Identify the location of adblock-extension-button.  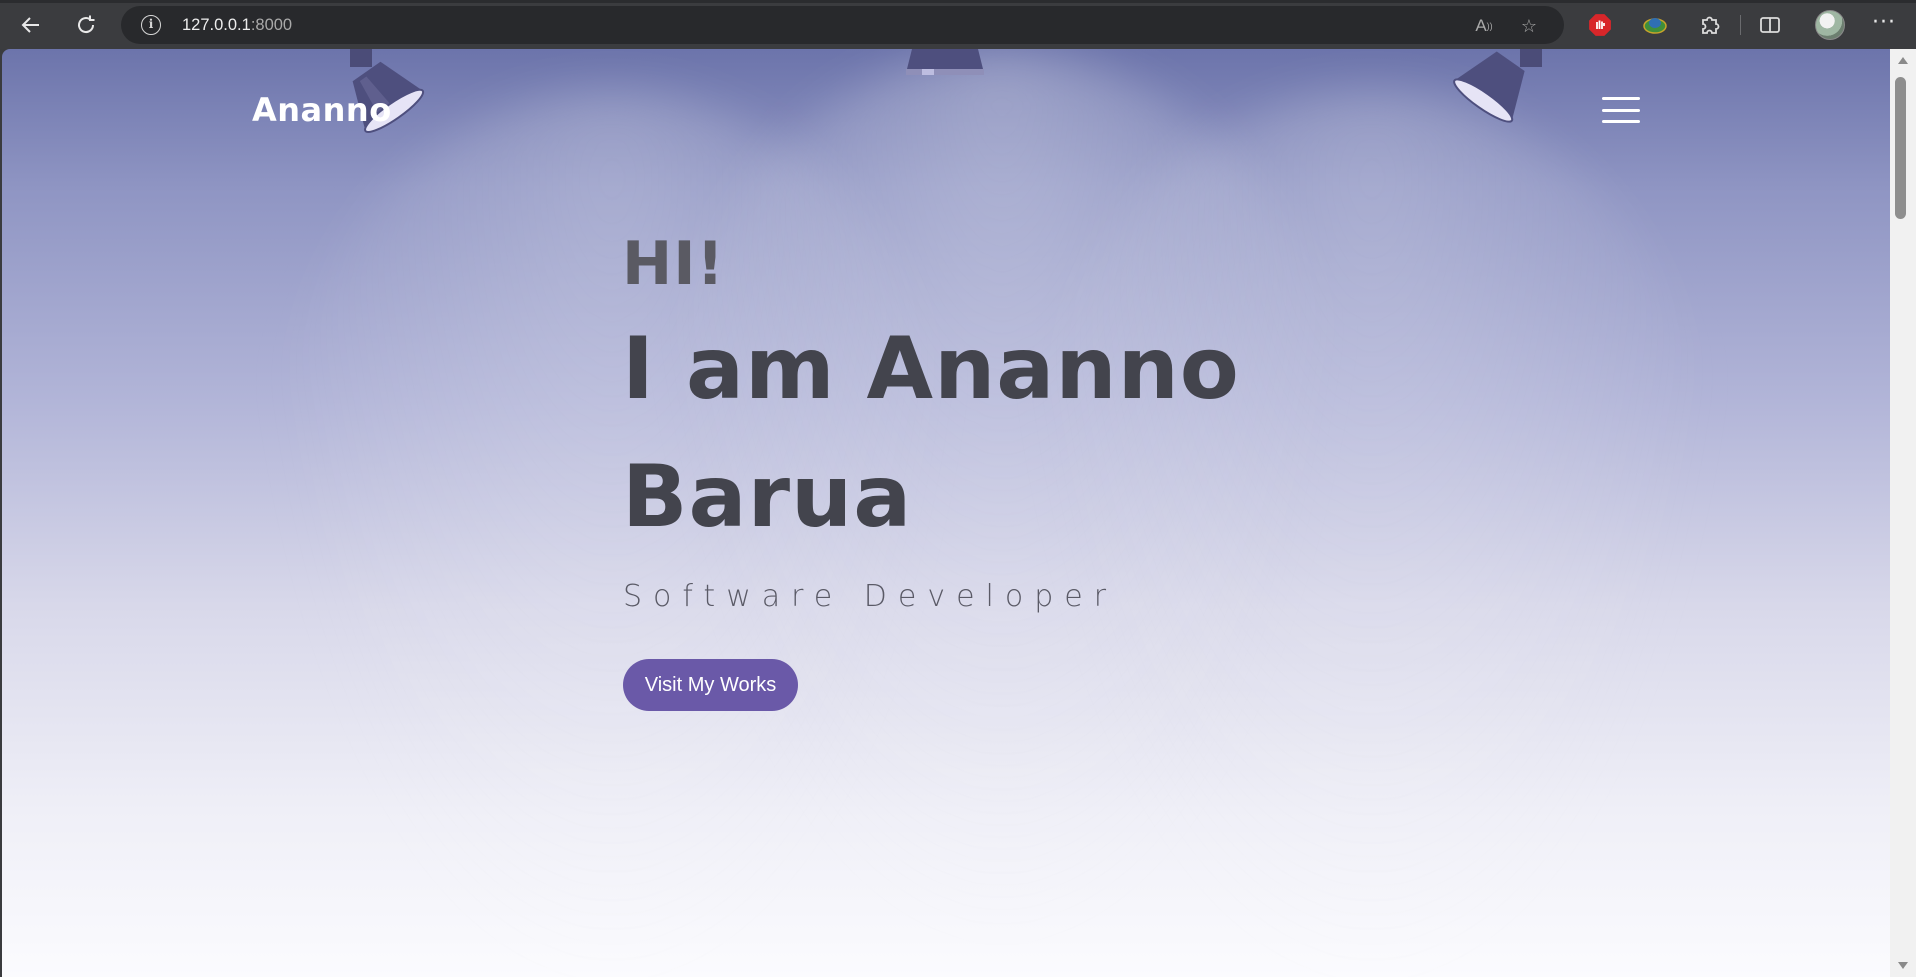
(1600, 25).